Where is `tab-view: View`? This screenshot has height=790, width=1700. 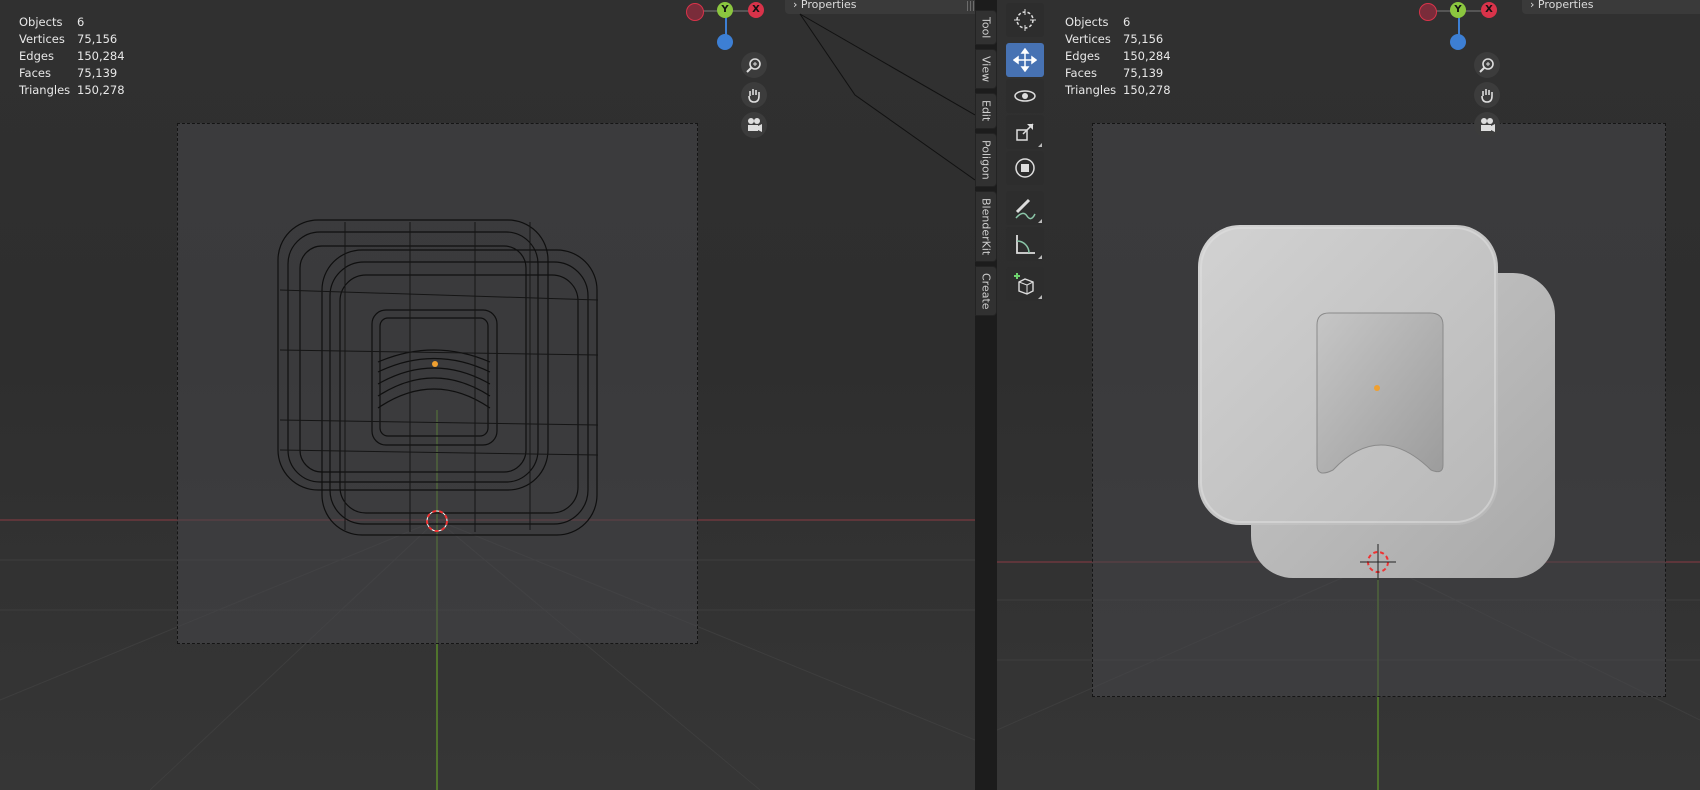
tab-view: View is located at coordinates (986, 69).